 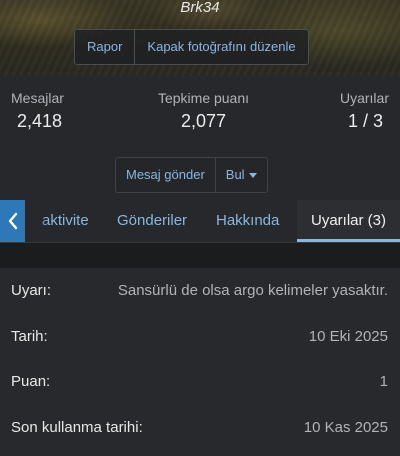 I want to click on tabs-scroll-fade, so click(x=36, y=221).